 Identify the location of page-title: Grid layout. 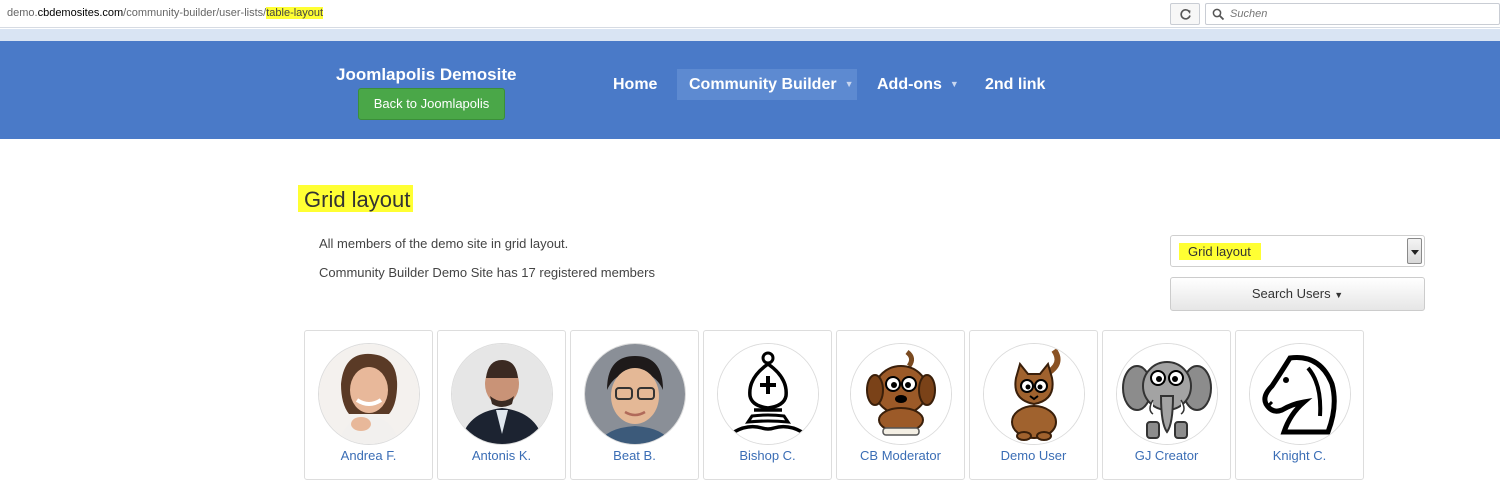
(356, 199).